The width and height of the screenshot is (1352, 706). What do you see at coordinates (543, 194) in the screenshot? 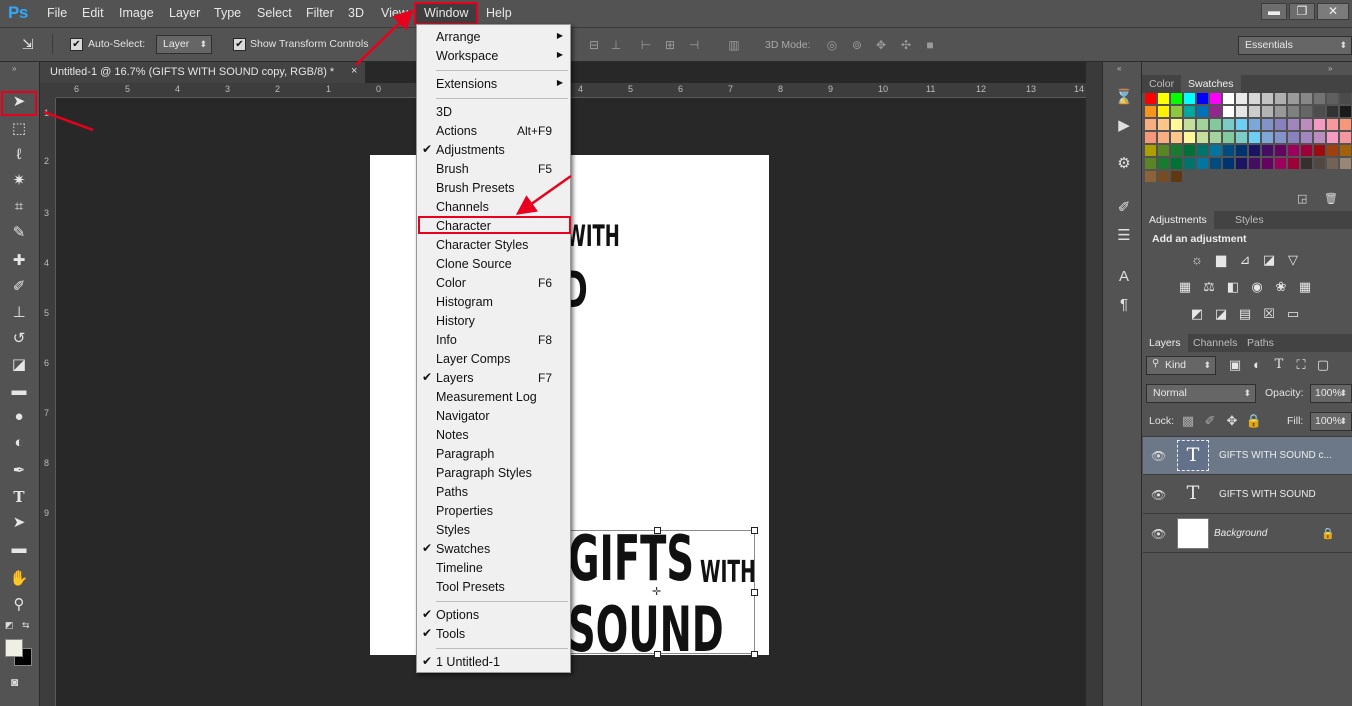
I see `annotation-arrow-character` at bounding box center [543, 194].